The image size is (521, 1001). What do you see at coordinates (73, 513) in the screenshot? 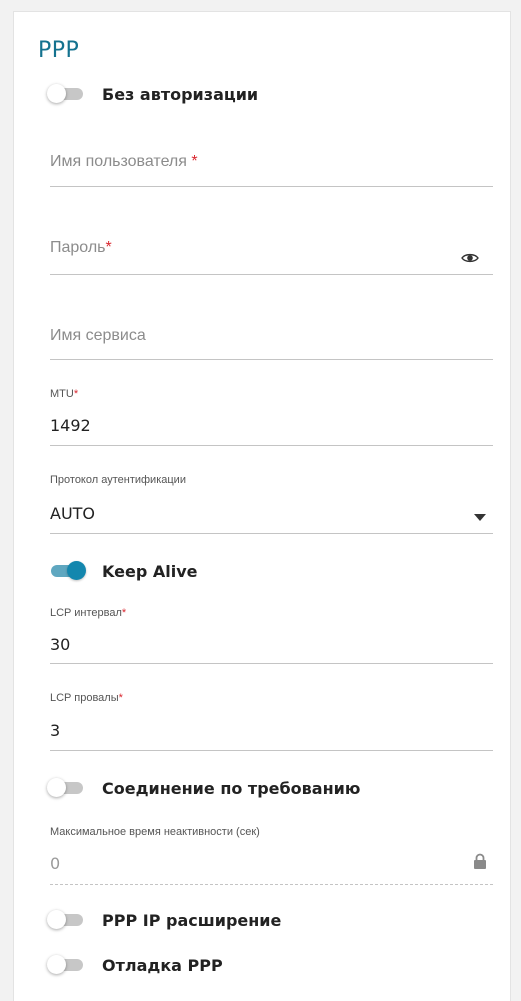
I see `auth-protocol-value: AUTO` at bounding box center [73, 513].